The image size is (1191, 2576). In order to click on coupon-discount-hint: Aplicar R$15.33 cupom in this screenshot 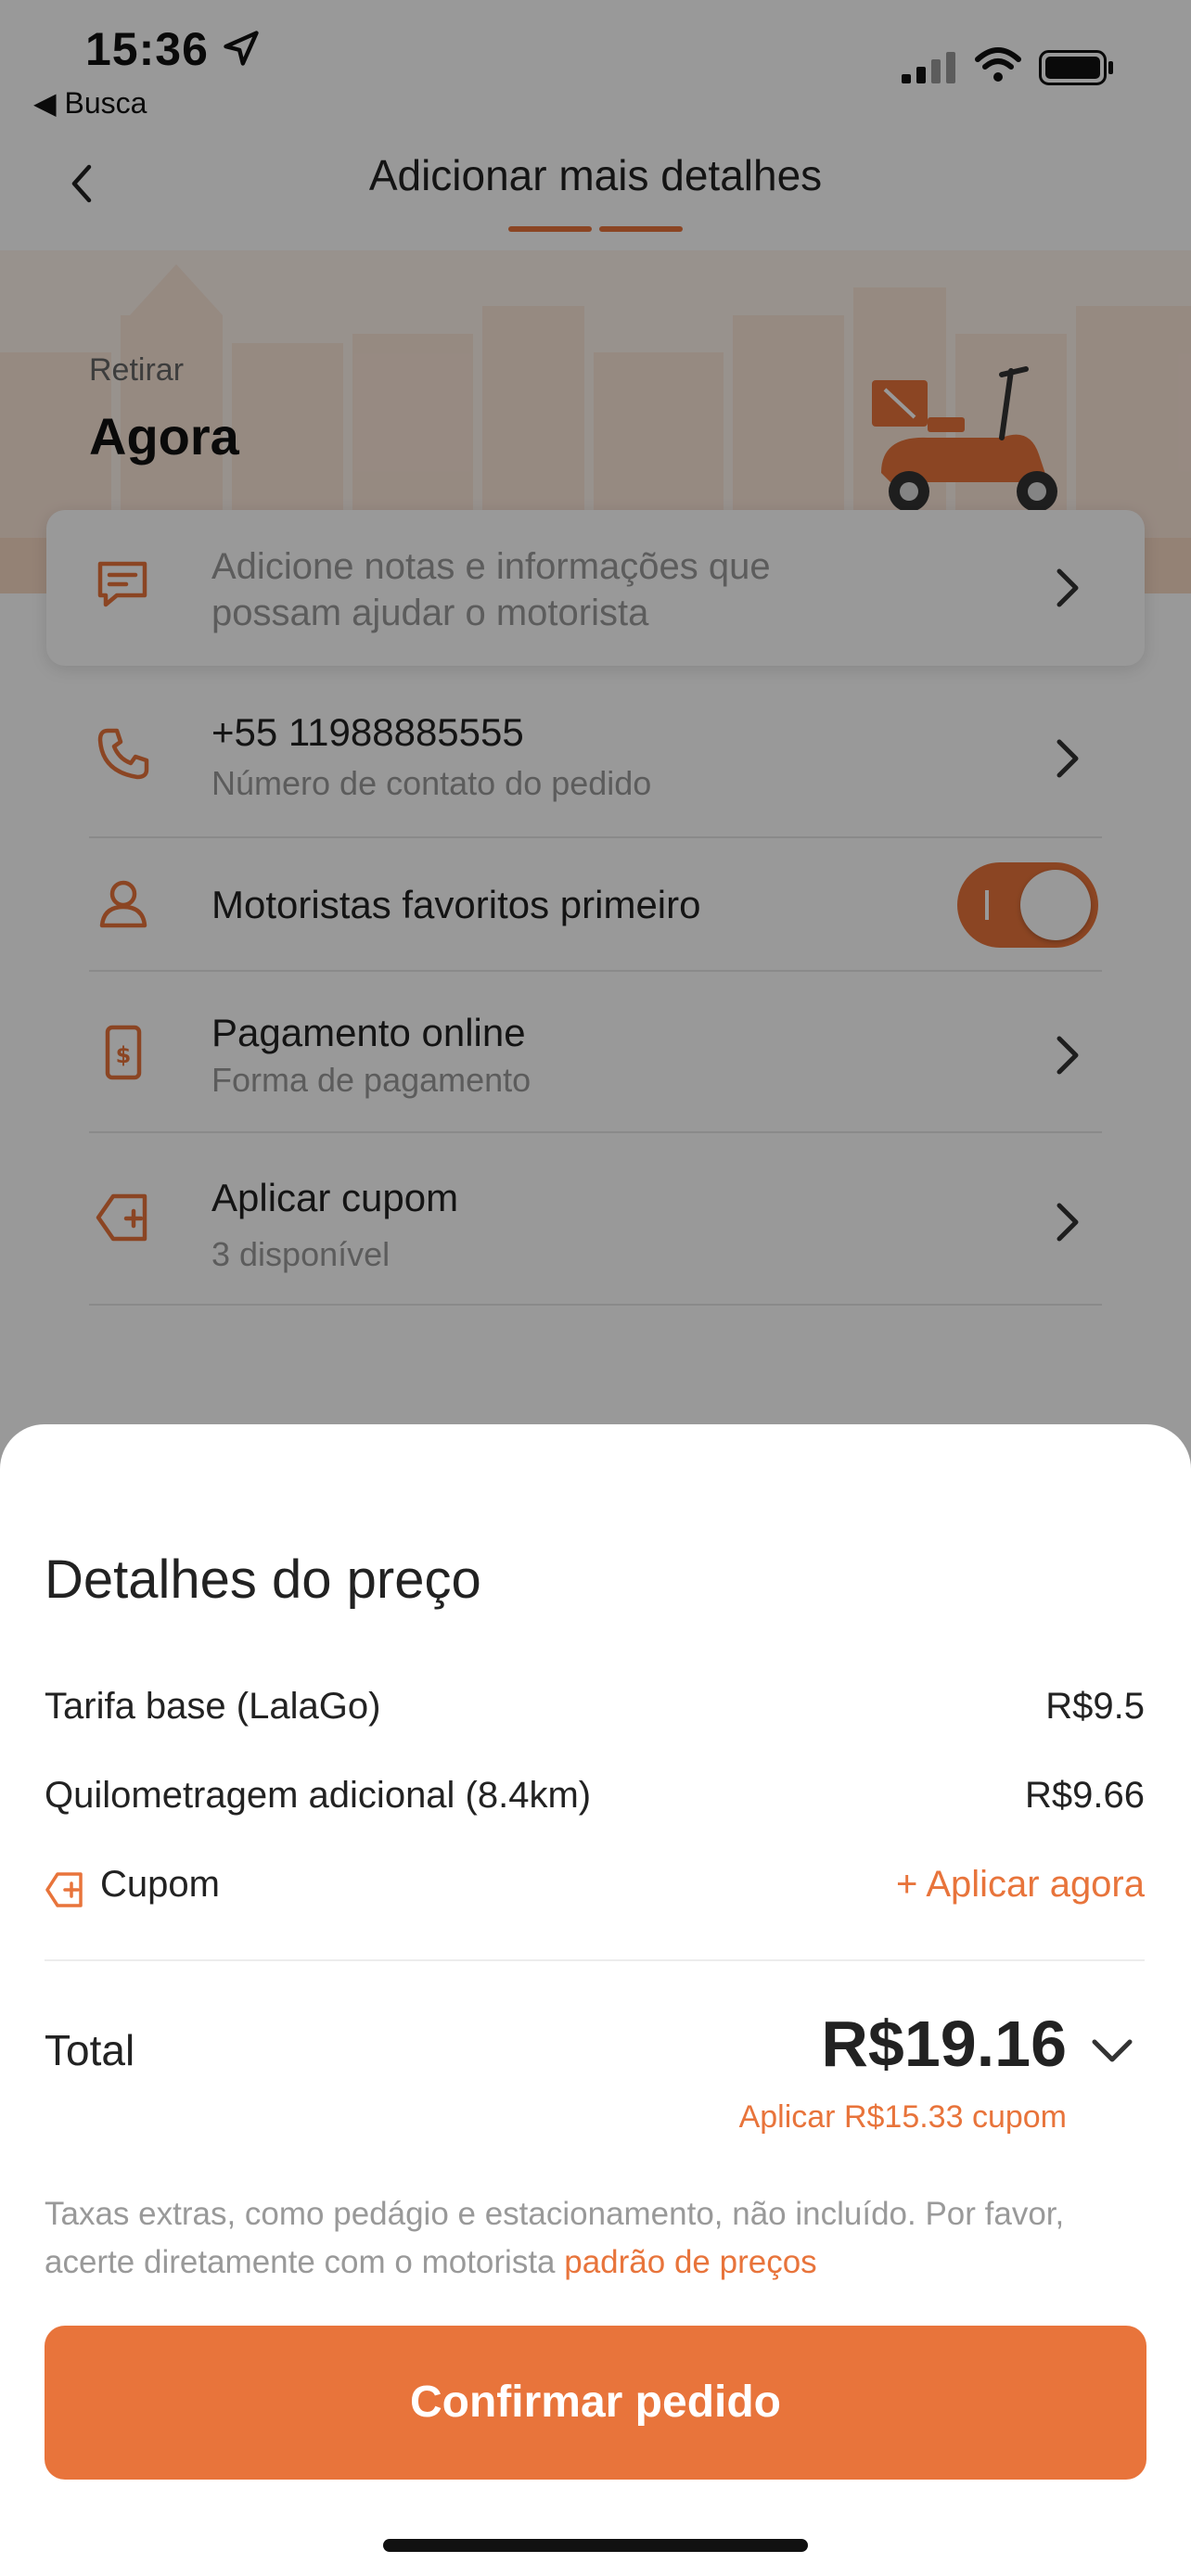, I will do `click(903, 2117)`.